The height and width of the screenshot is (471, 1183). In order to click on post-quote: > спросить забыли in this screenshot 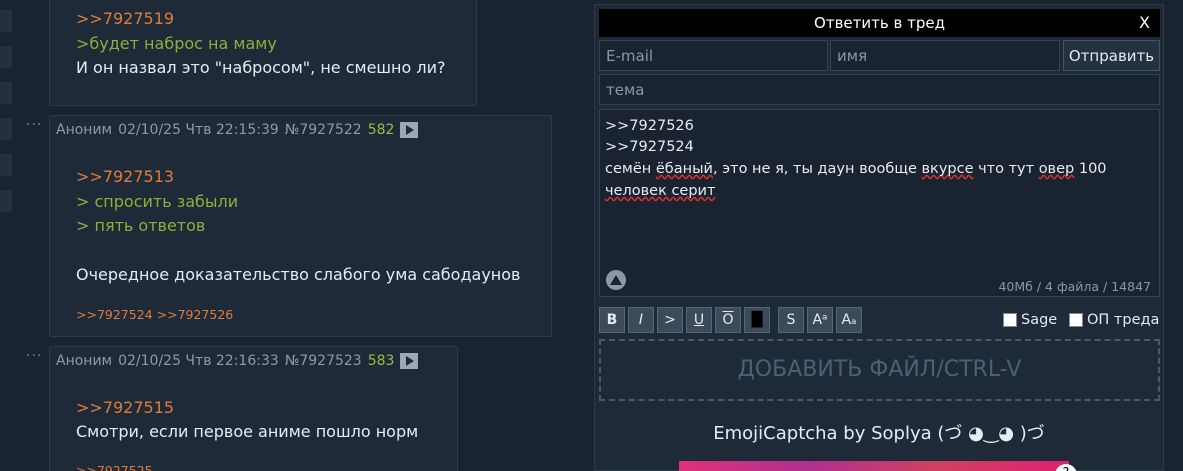, I will do `click(157, 201)`.